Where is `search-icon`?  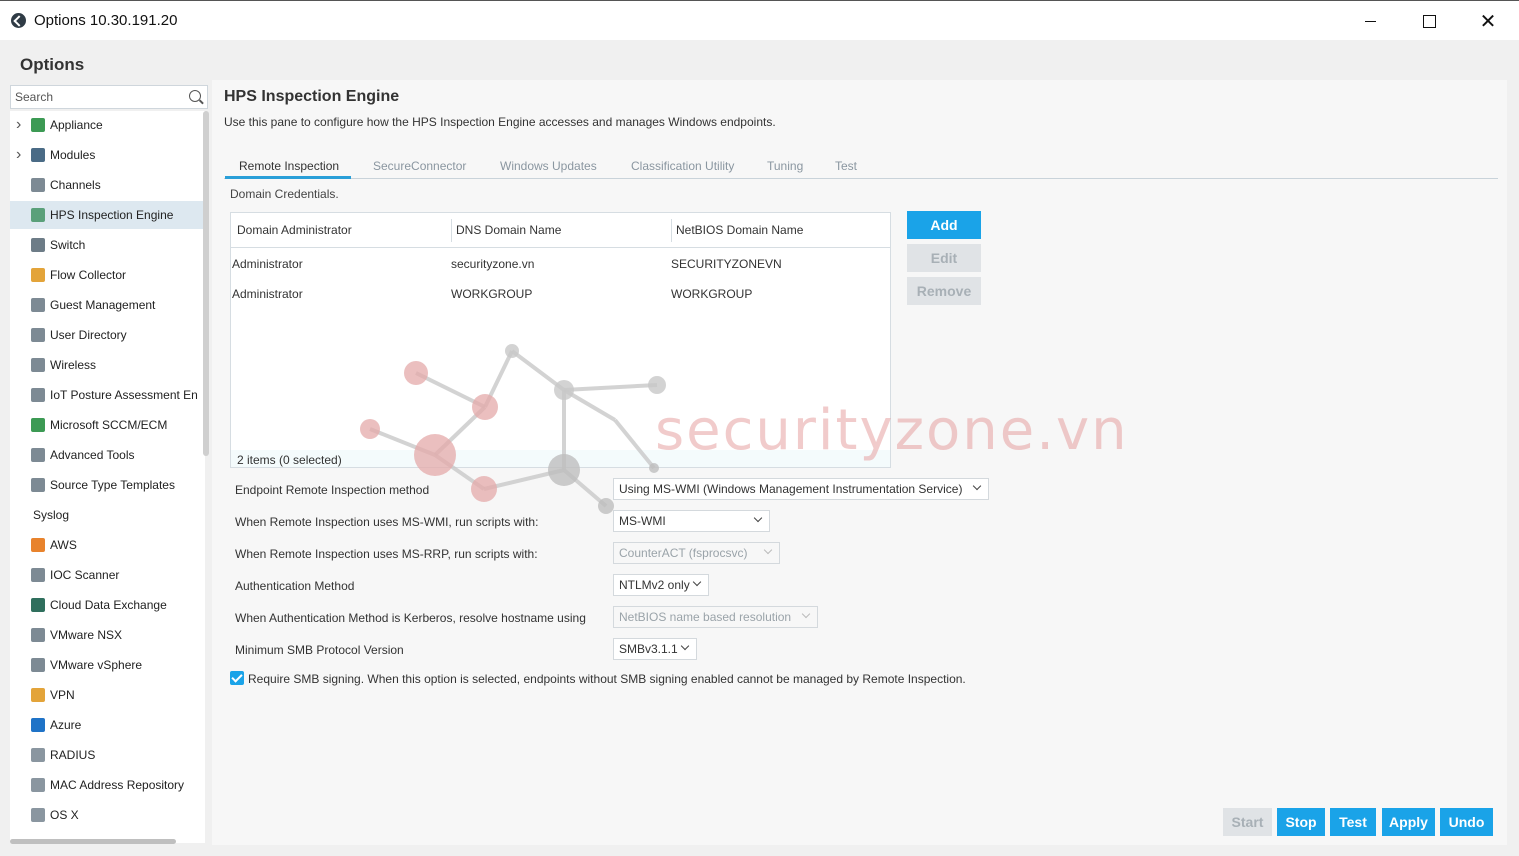 search-icon is located at coordinates (195, 96).